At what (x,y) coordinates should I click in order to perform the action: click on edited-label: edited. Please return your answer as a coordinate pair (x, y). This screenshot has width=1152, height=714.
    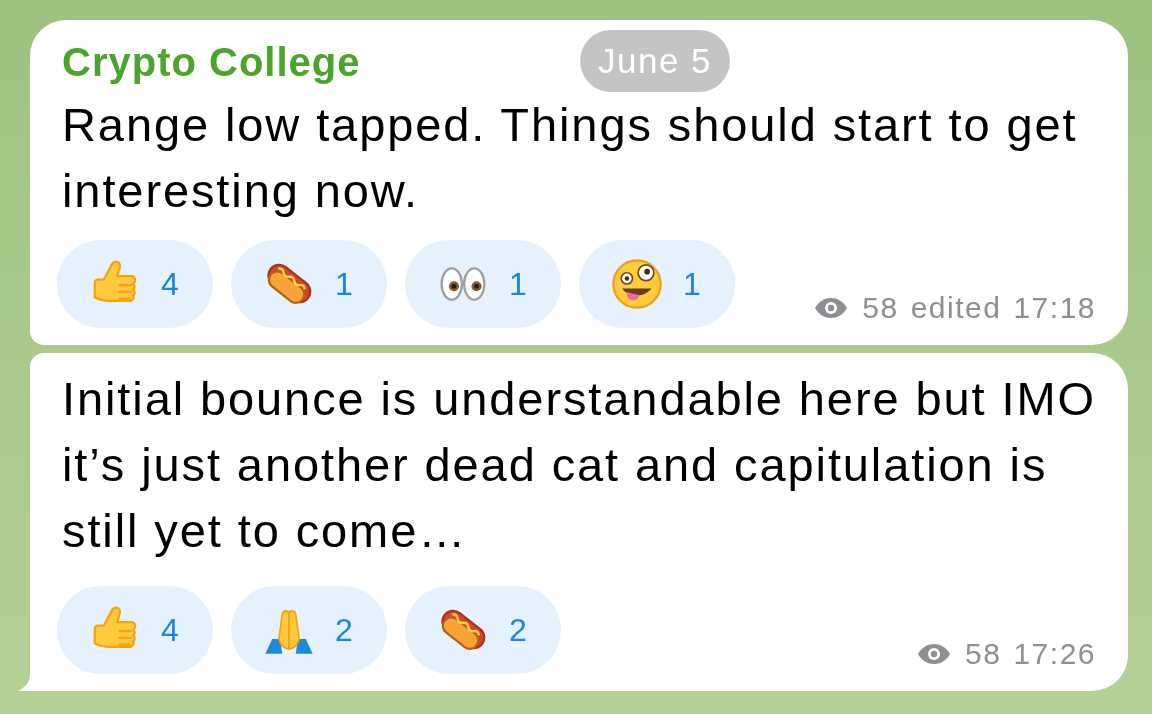
    Looking at the image, I should click on (956, 308).